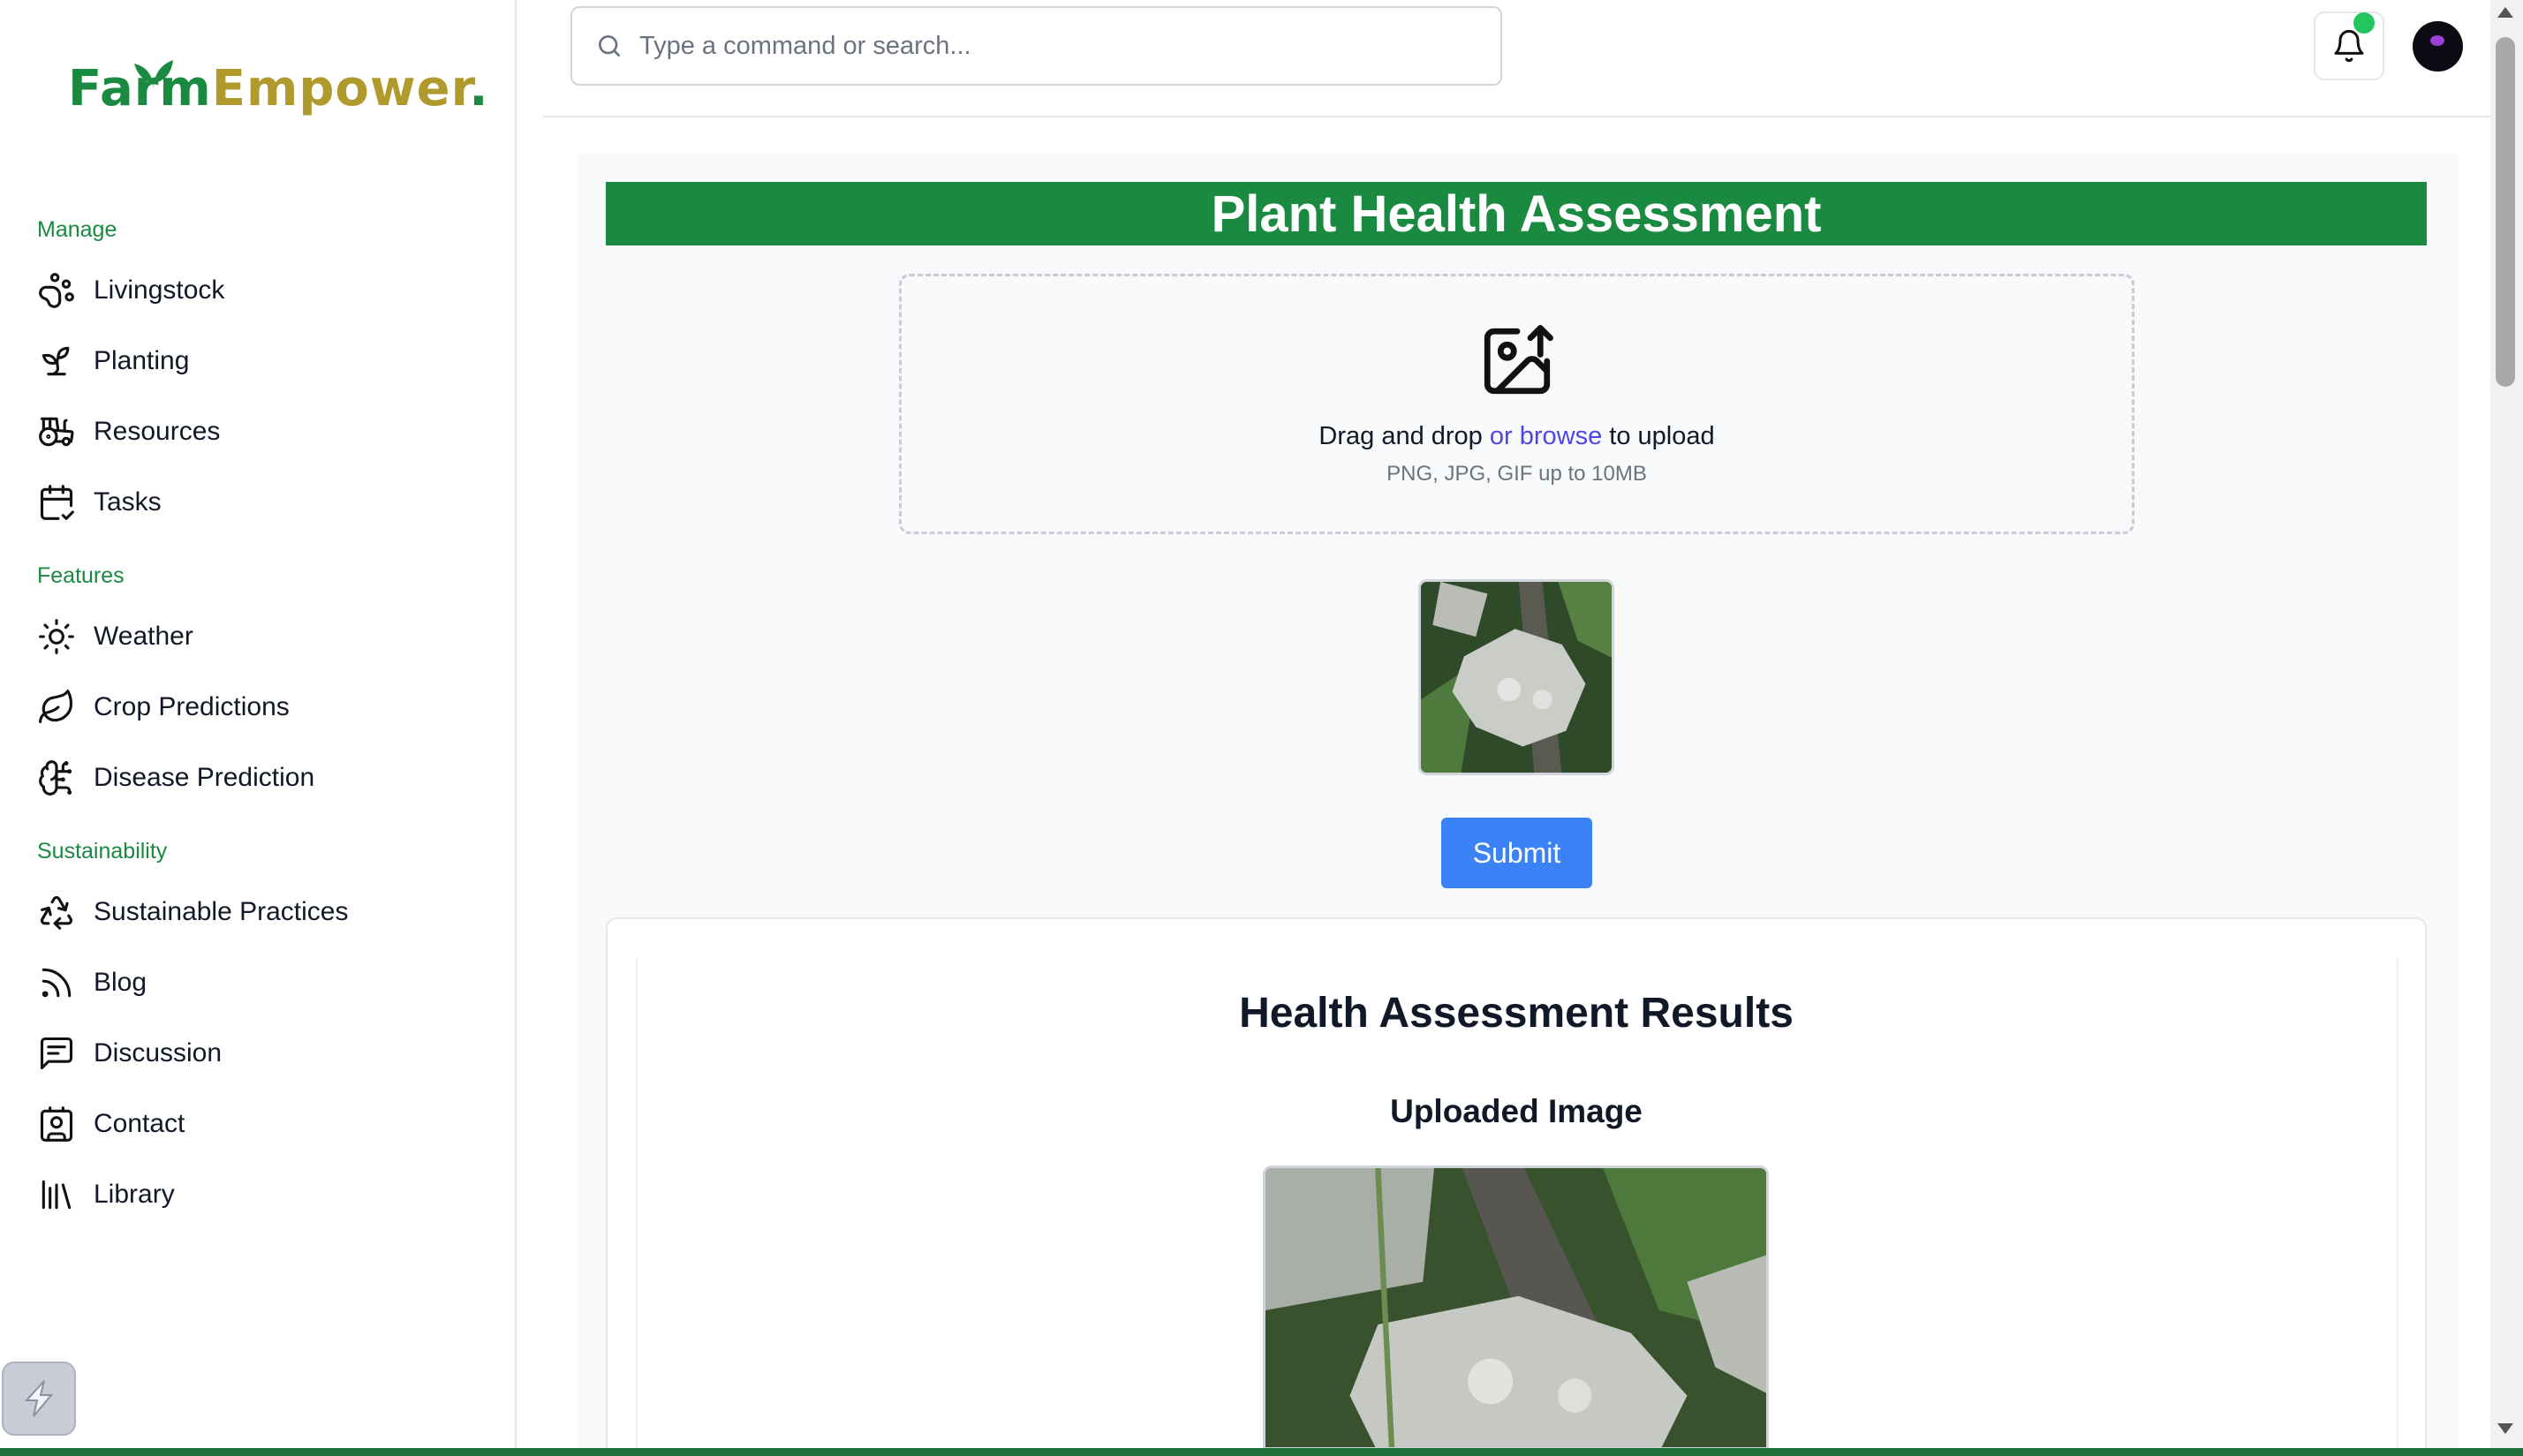  I want to click on upload-instructions: Drag and drop or browse to upload, so click(1516, 436).